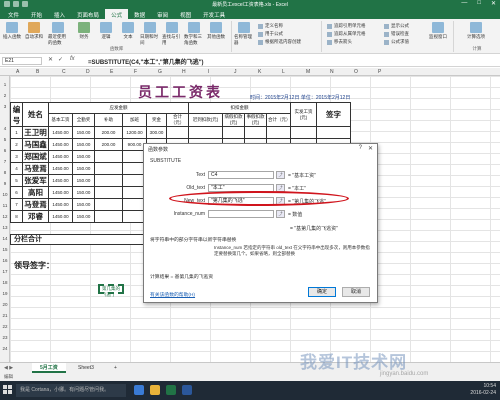 The height and width of the screenshot is (400, 500). Describe the element at coordinates (88, 72) in the screenshot. I see `column-header: D` at that location.